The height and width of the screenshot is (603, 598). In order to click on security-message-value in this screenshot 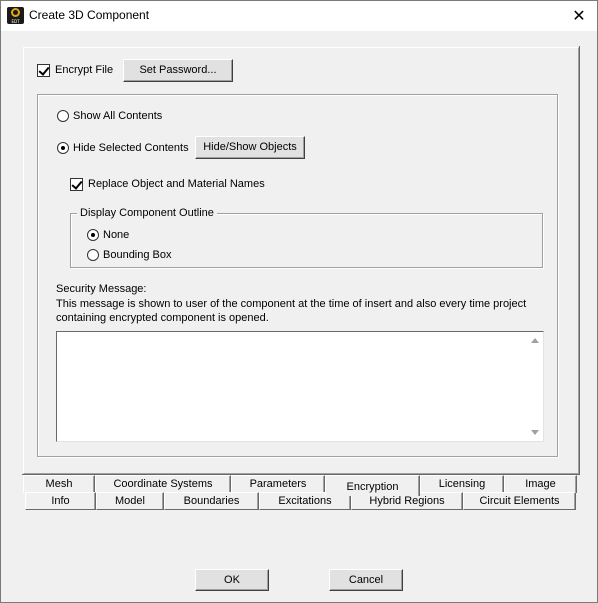, I will do `click(300, 335)`.